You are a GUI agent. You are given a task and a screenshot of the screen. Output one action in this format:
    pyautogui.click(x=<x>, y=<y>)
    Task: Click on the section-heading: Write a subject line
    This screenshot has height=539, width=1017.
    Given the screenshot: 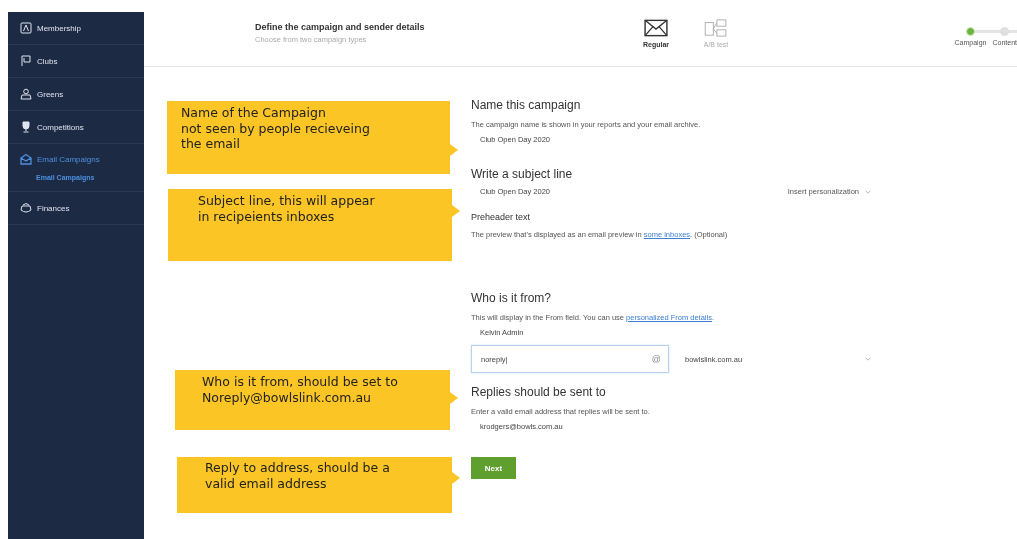 What is the action you would take?
    pyautogui.click(x=522, y=174)
    